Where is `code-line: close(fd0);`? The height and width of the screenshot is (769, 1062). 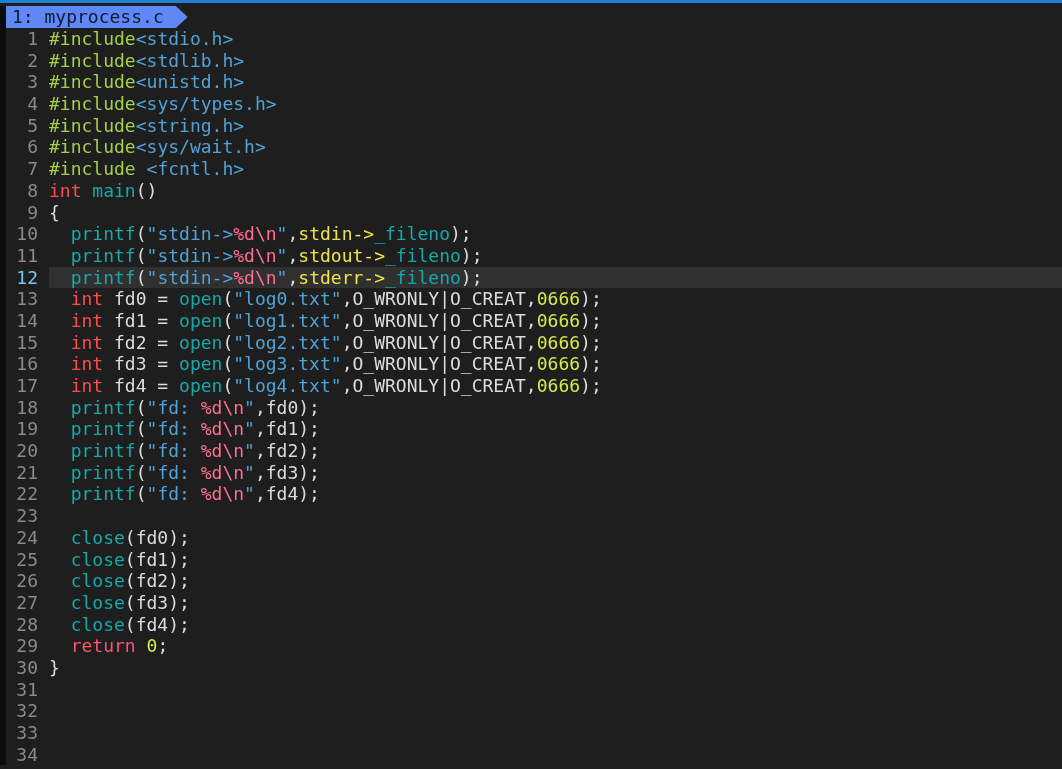
code-line: close(fd0); is located at coordinates (129, 537).